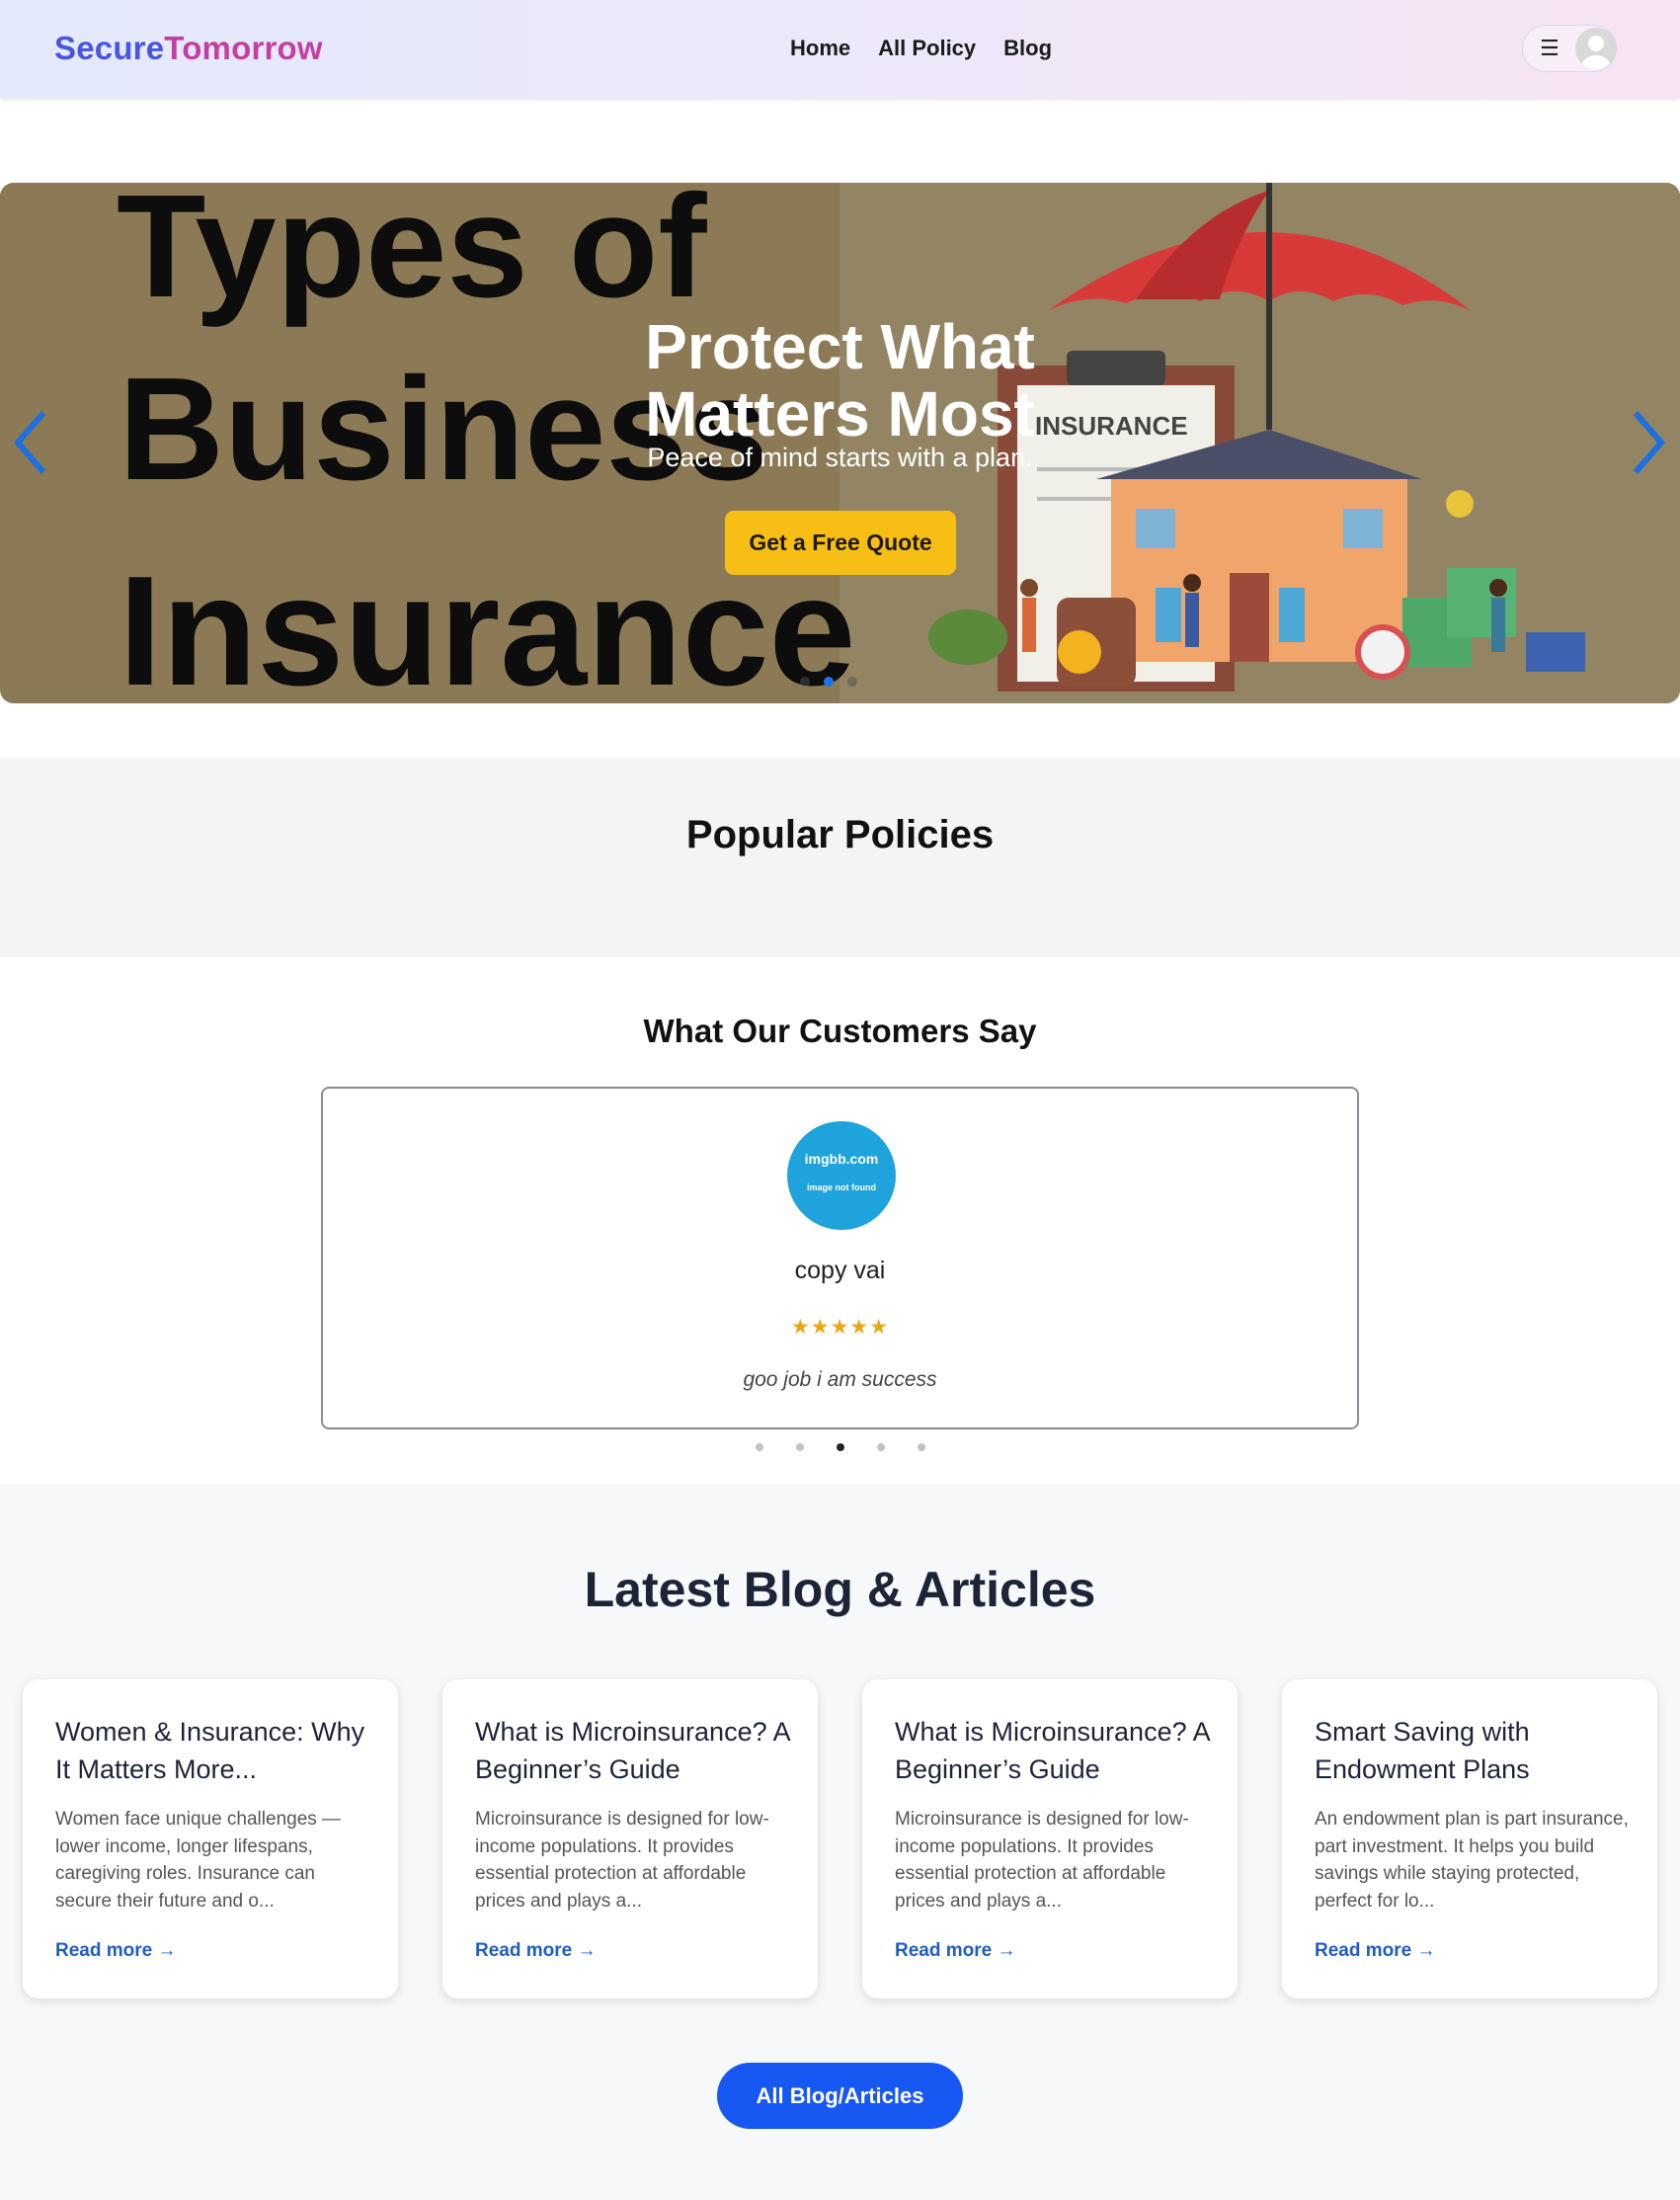  What do you see at coordinates (31, 442) in the screenshot?
I see `carousel-prev-arrow-icon` at bounding box center [31, 442].